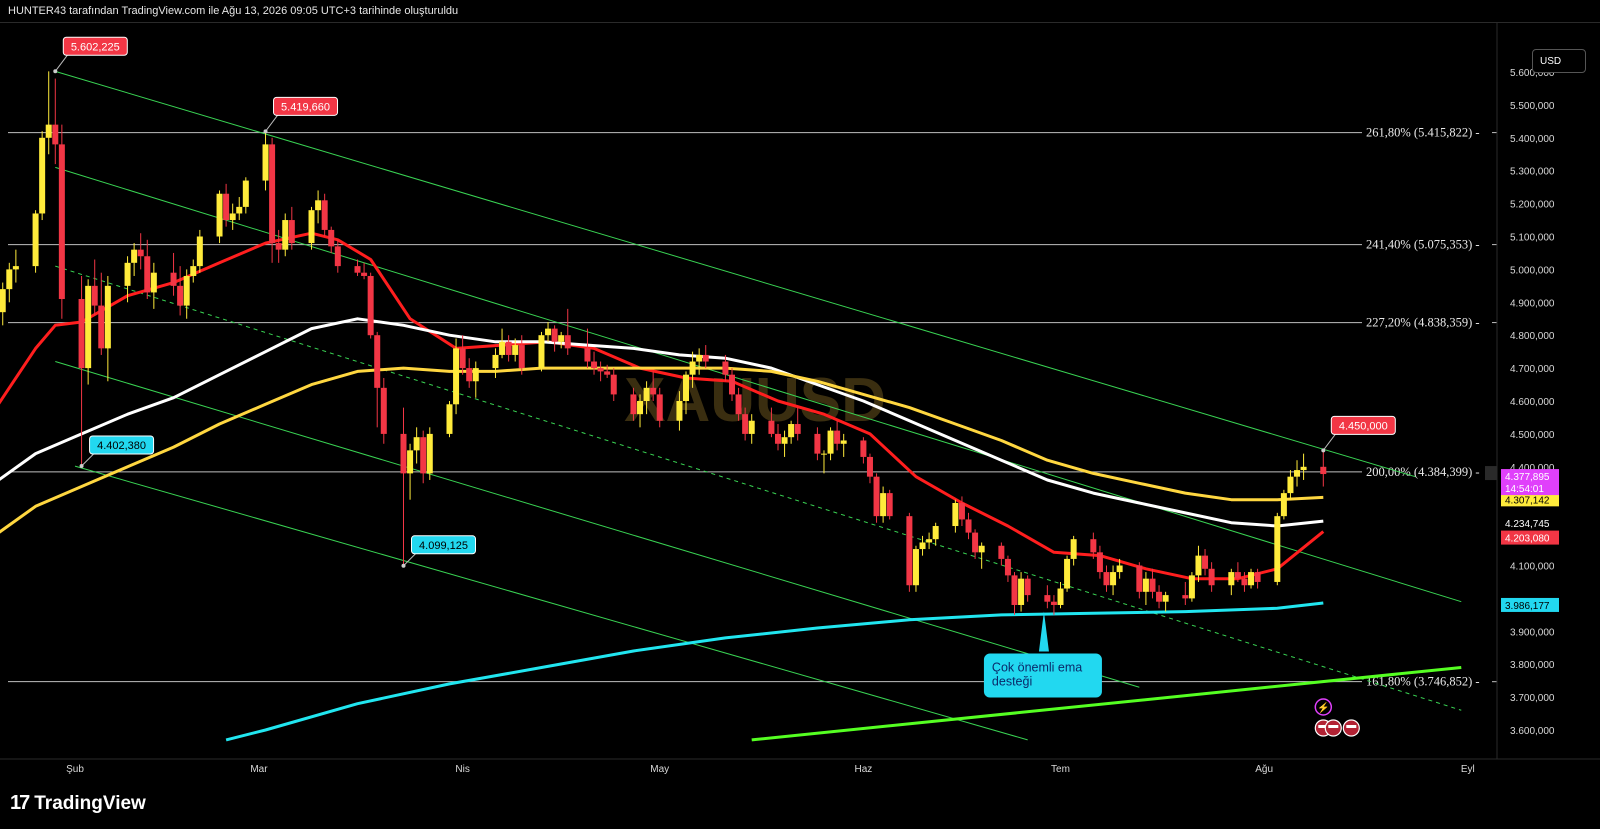 The height and width of the screenshot is (829, 1600). Describe the element at coordinates (1532, 567) in the screenshot. I see `y-tick-label: 4.100,000` at that location.